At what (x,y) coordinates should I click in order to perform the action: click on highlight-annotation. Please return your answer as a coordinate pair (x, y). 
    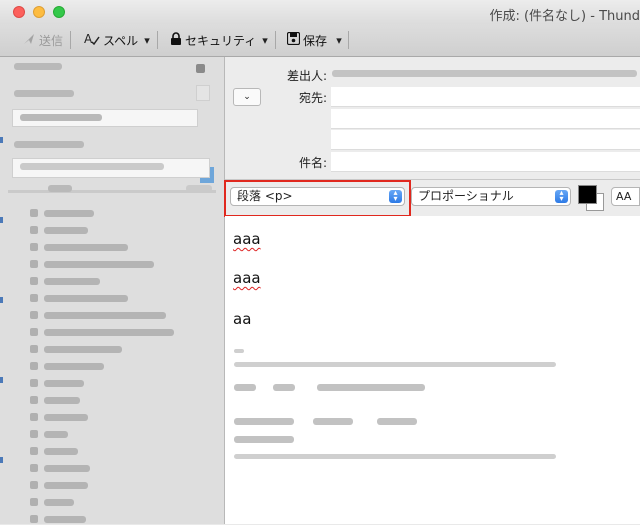
    Looking at the image, I should click on (317, 198).